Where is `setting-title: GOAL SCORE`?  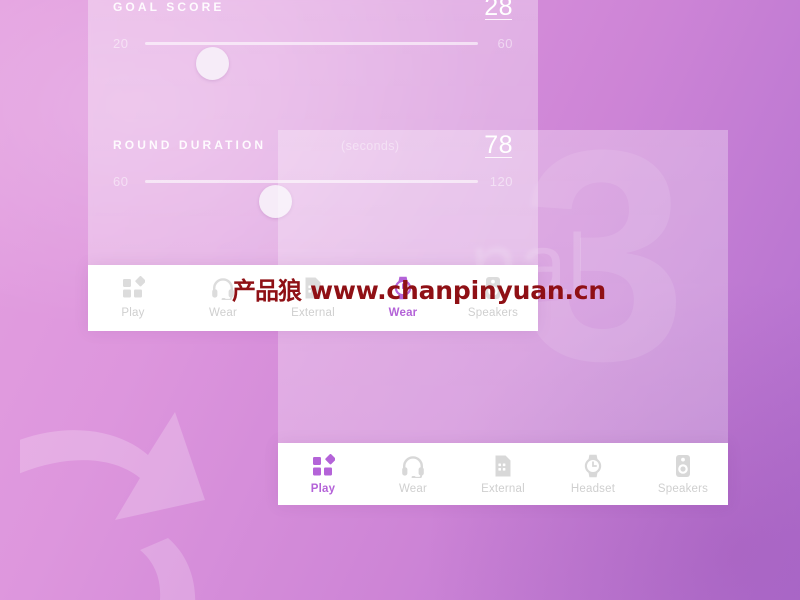
setting-title: GOAL SCORE is located at coordinates (169, 7).